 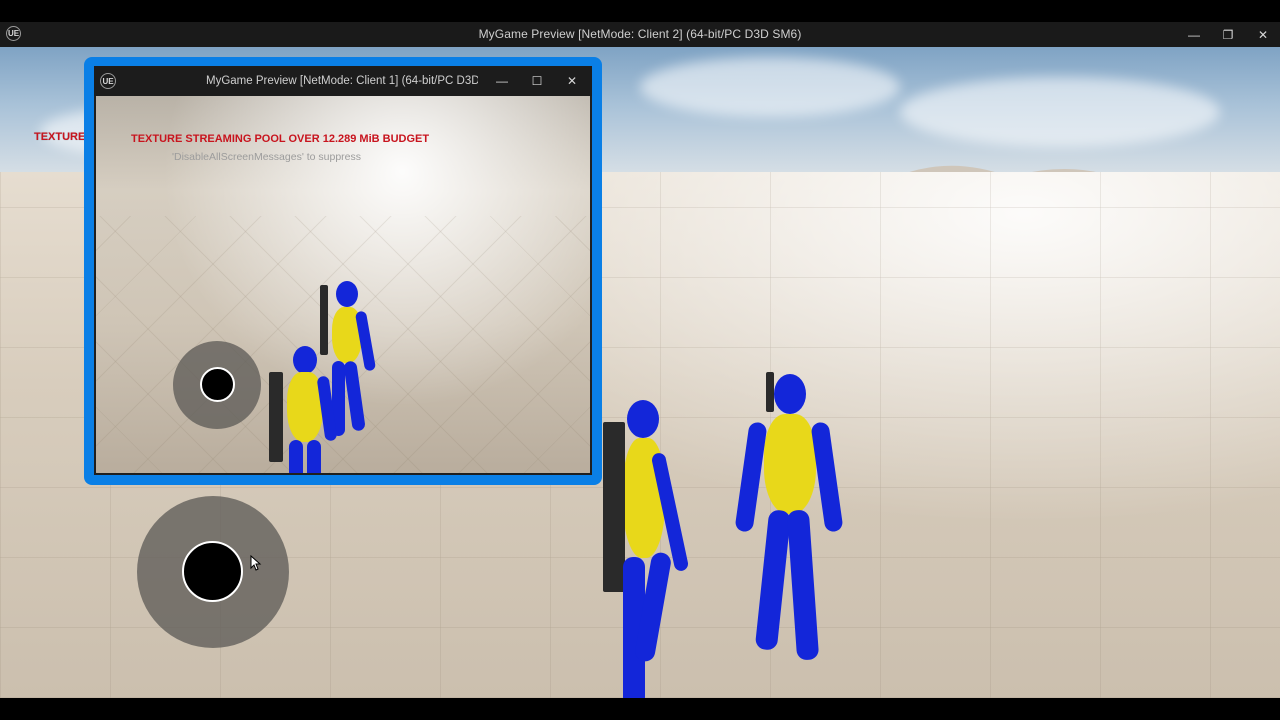 What do you see at coordinates (217, 384) in the screenshot?
I see `inset-joystick-thumb` at bounding box center [217, 384].